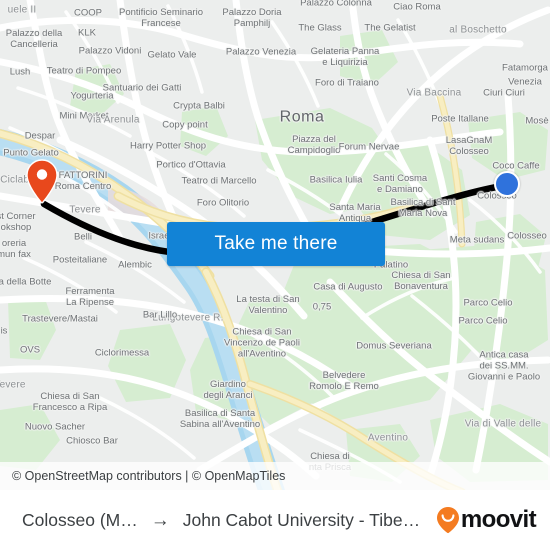  I want to click on map-pin-icon, so click(42, 181).